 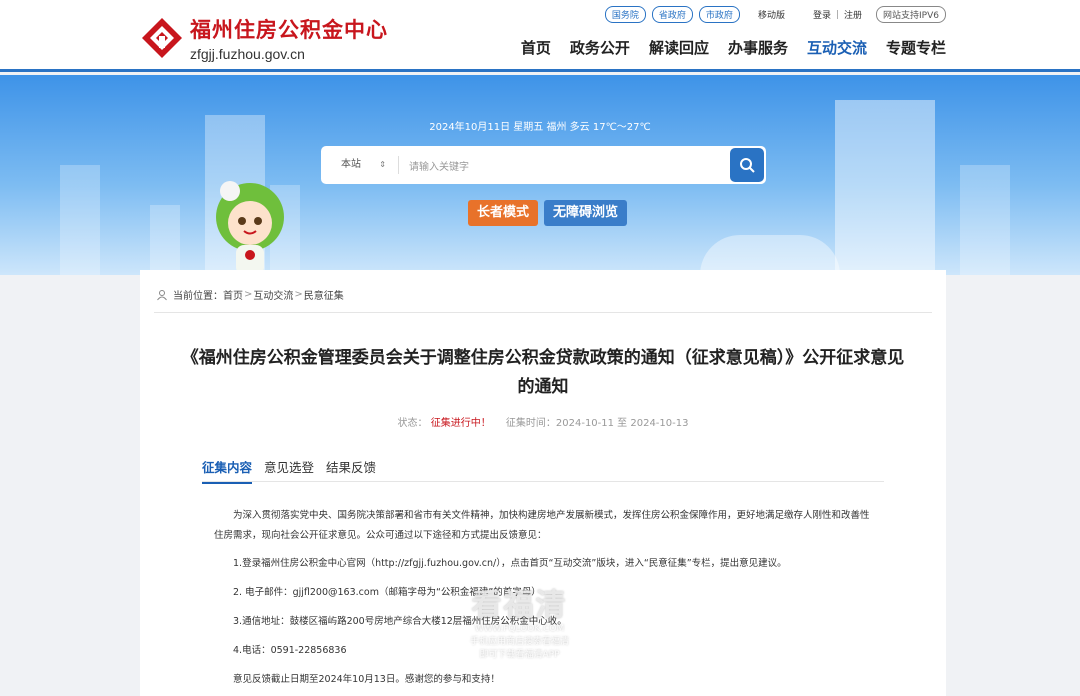 What do you see at coordinates (227, 470) in the screenshot?
I see `tab-content: 征集内容` at bounding box center [227, 470].